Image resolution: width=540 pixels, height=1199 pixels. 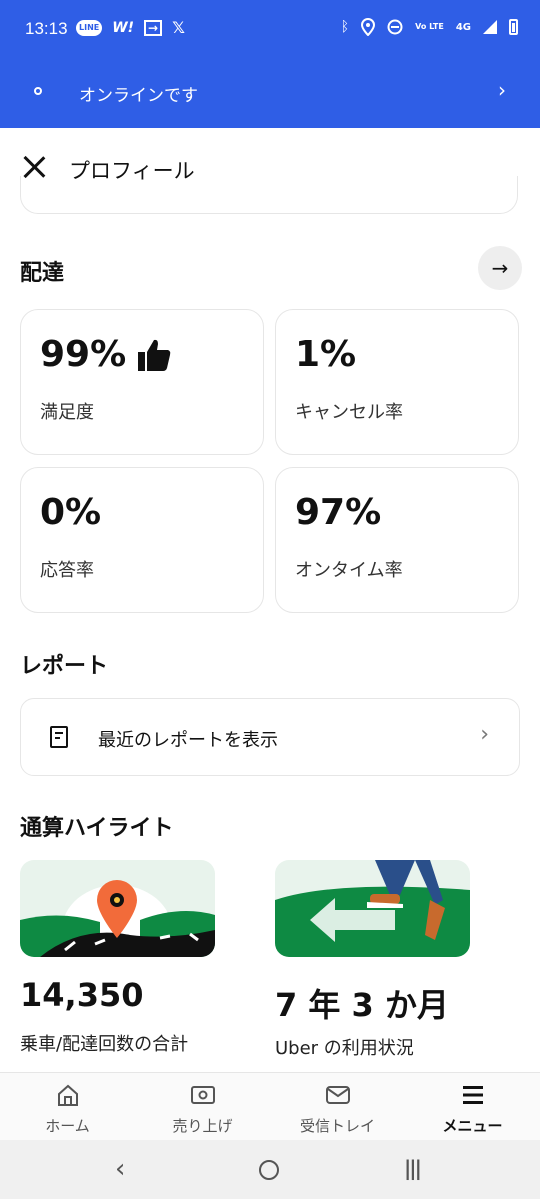 What do you see at coordinates (123, 27) in the screenshot?
I see `w1-icon: W!` at bounding box center [123, 27].